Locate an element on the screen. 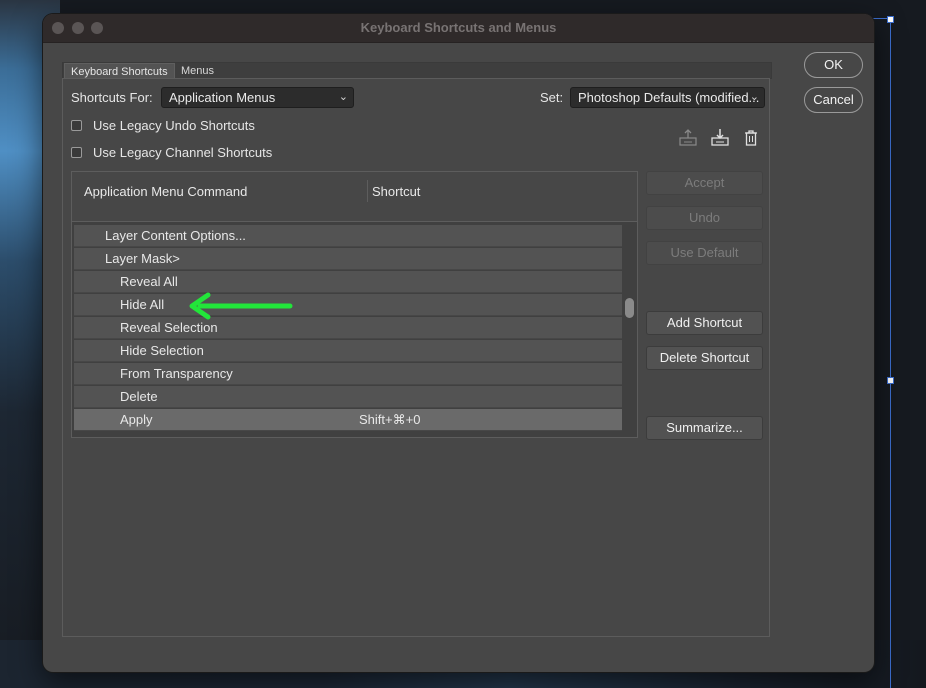 This screenshot has height=688, width=926. table-row: Reveal Selection is located at coordinates (348, 328).